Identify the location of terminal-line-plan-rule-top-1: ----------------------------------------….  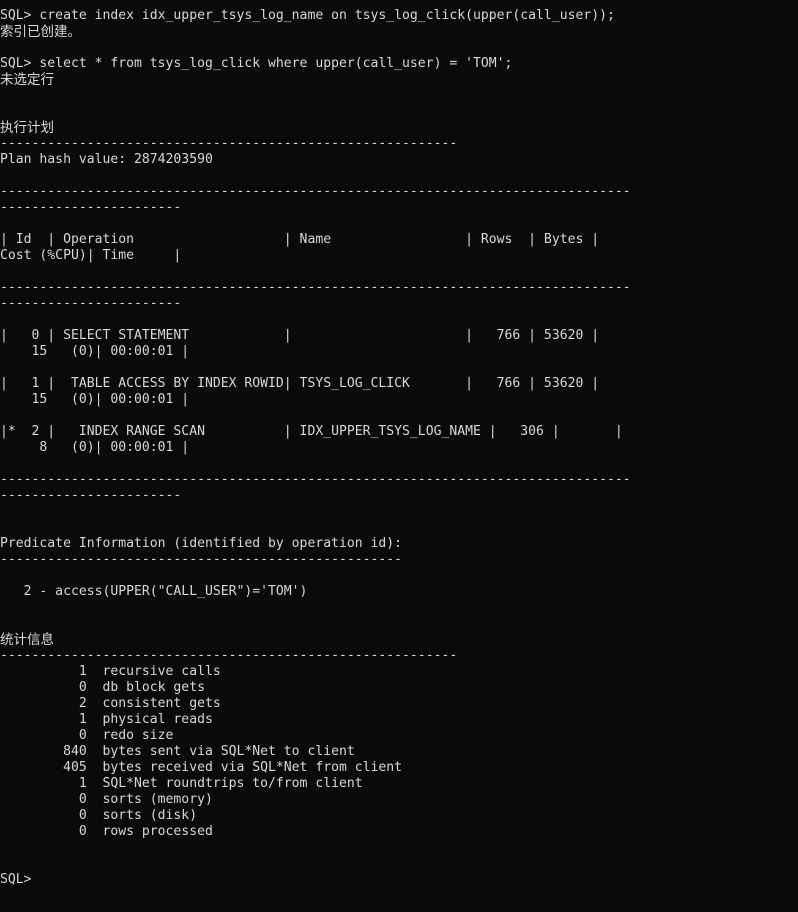
(315, 191).